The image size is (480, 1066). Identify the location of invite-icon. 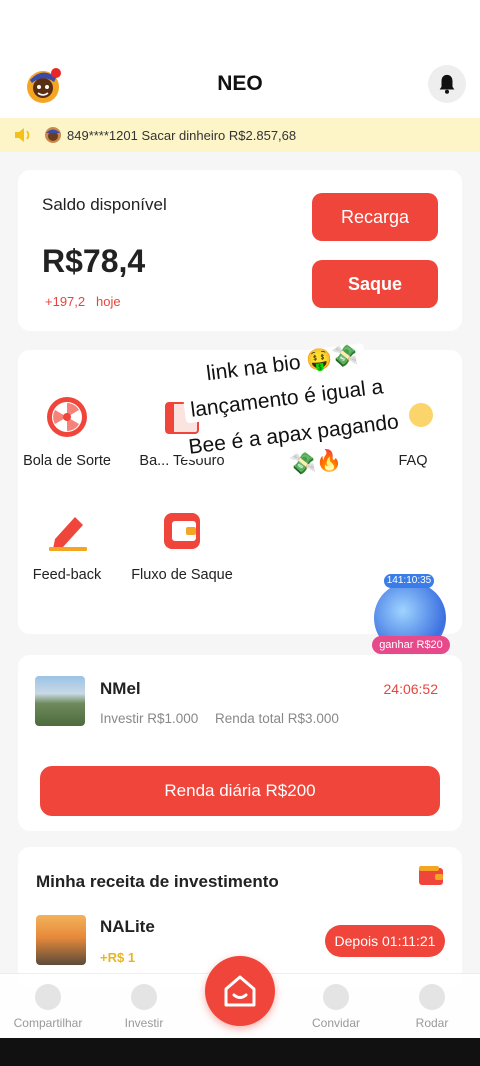
(336, 997).